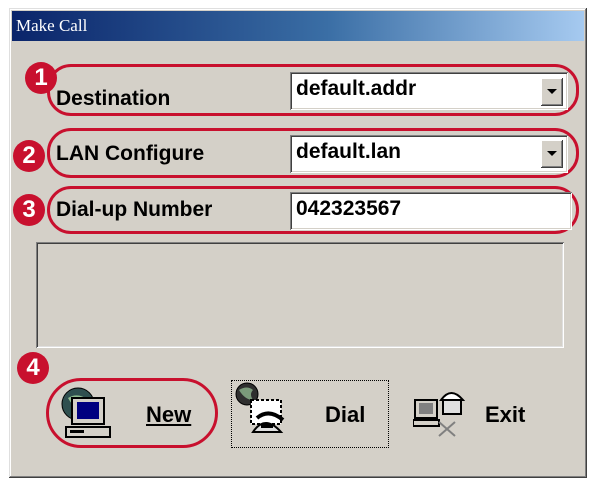  I want to click on new-computer-icon, so click(86, 412).